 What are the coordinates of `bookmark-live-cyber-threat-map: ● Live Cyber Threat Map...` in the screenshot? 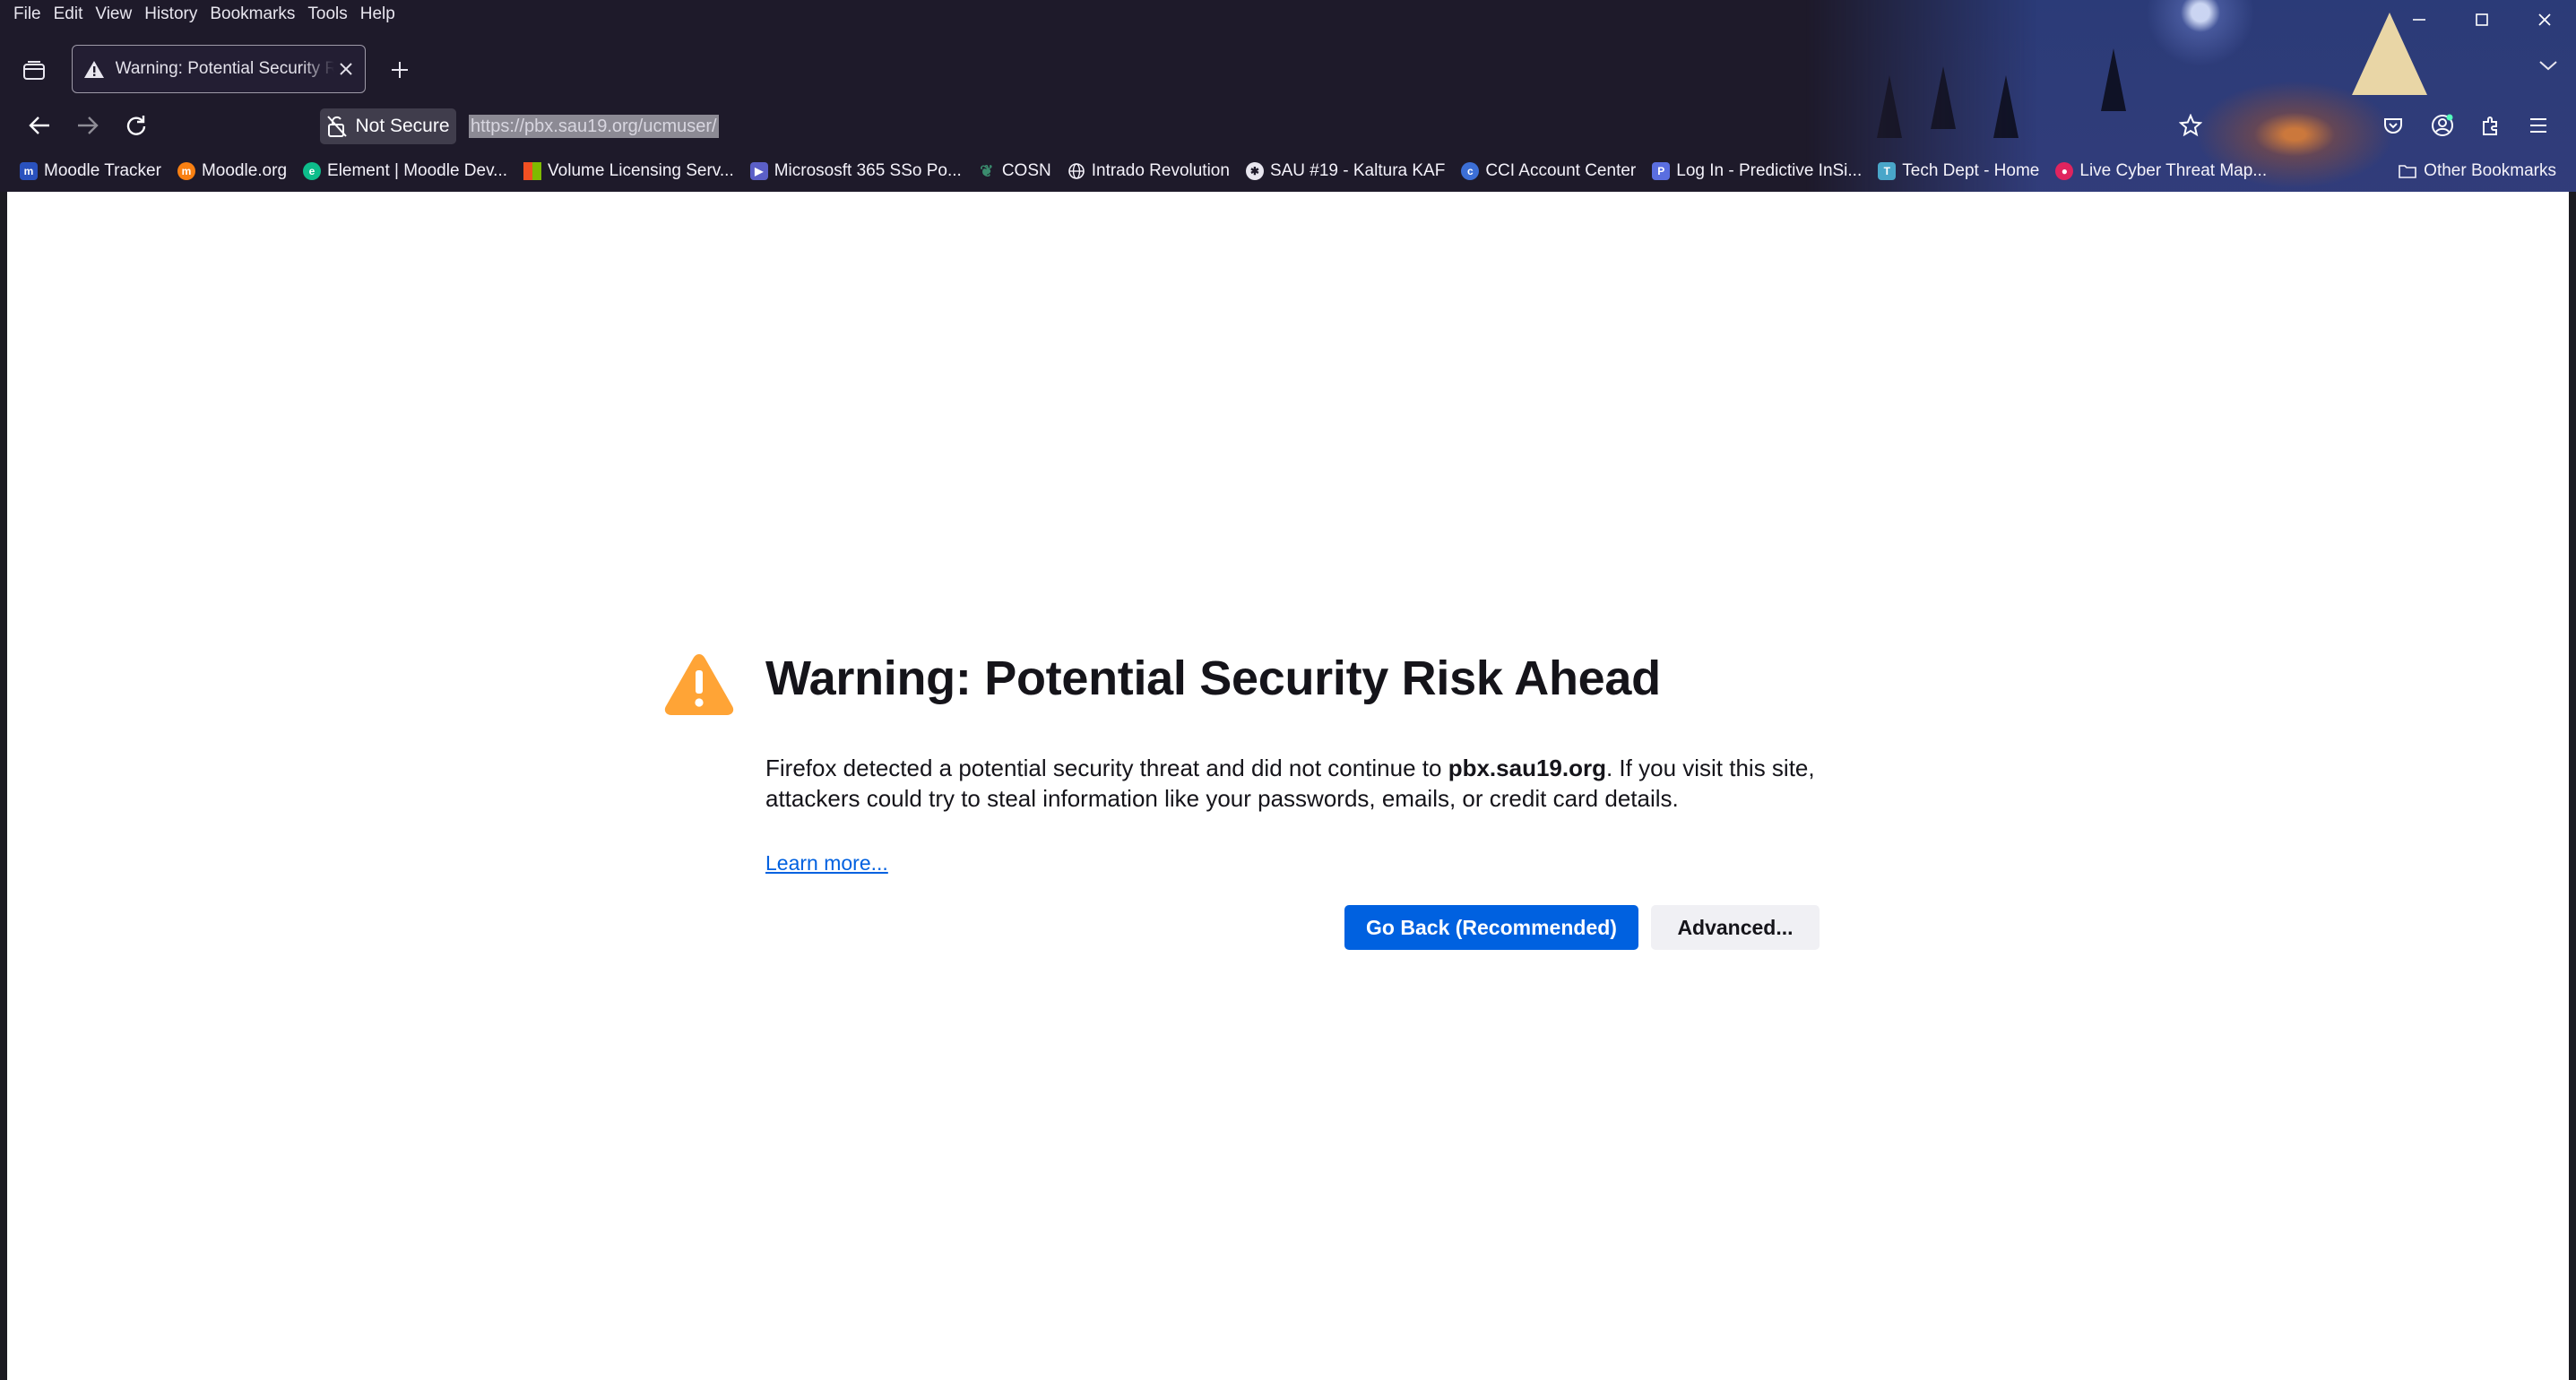 It's located at (2161, 171).